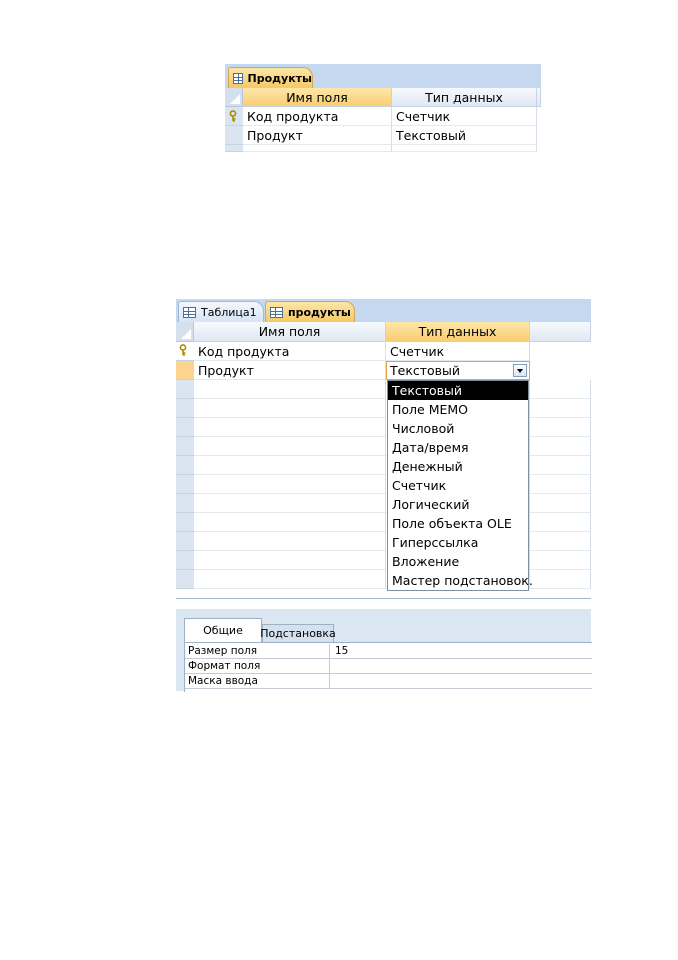 The width and height of the screenshot is (678, 960). I want to click on property-label: Маска ввода, so click(257, 681).